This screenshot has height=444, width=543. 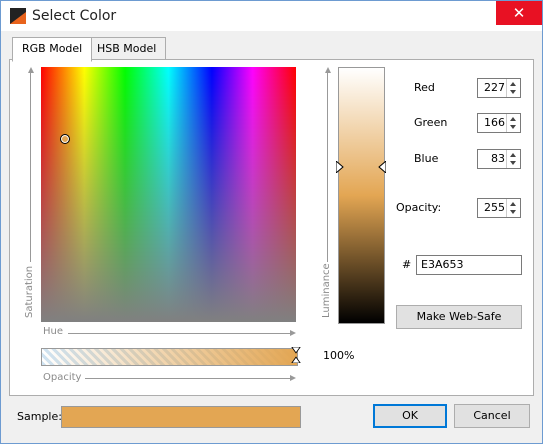 What do you see at coordinates (187, 378) in the screenshot?
I see `opacity-axis` at bounding box center [187, 378].